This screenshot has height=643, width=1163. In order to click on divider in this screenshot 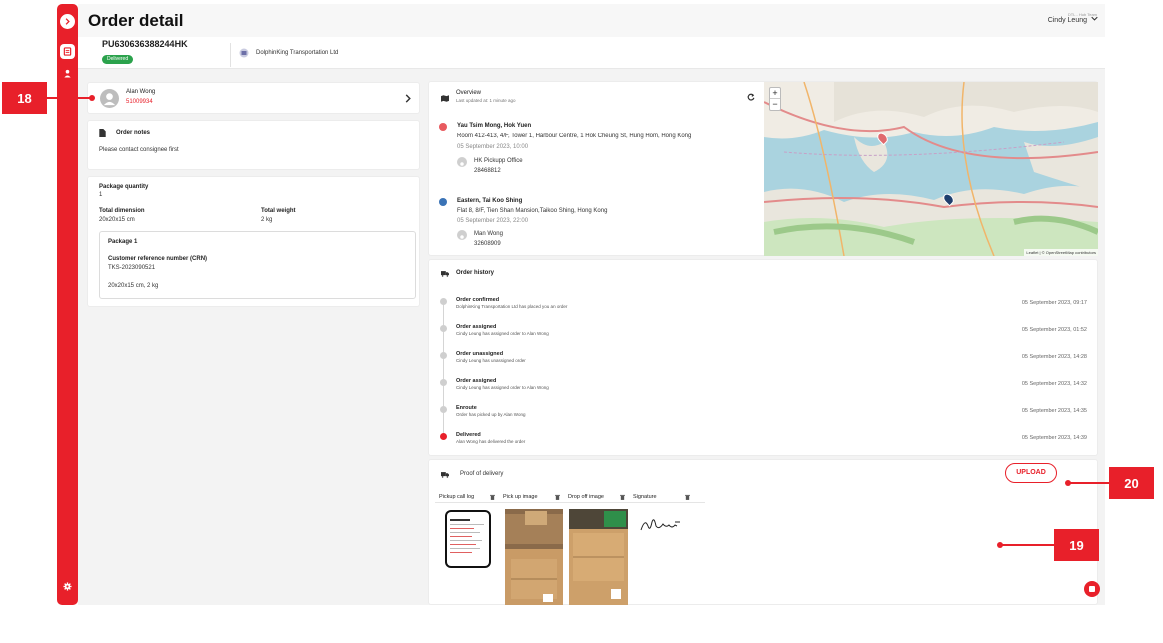, I will do `click(570, 502)`.